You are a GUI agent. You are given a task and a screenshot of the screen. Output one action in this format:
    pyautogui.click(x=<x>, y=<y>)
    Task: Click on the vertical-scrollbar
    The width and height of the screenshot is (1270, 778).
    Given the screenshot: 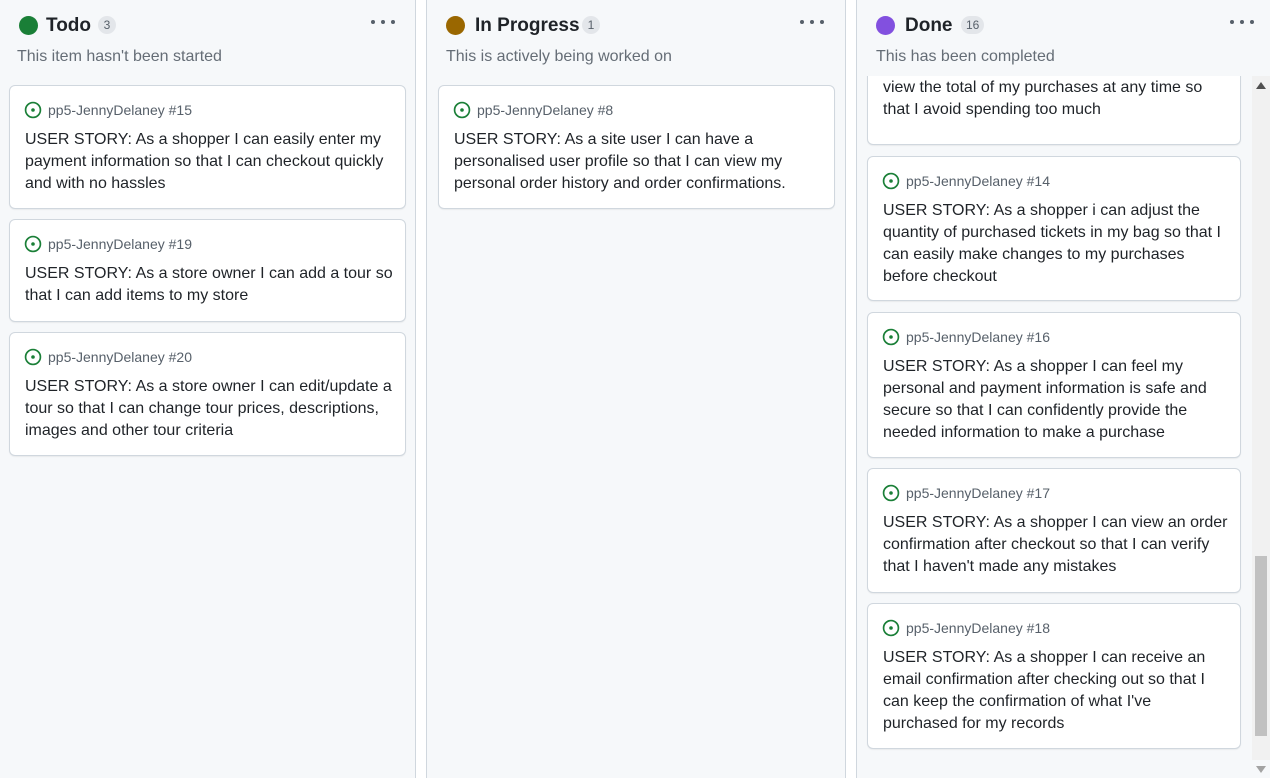 What is the action you would take?
    pyautogui.click(x=1261, y=424)
    